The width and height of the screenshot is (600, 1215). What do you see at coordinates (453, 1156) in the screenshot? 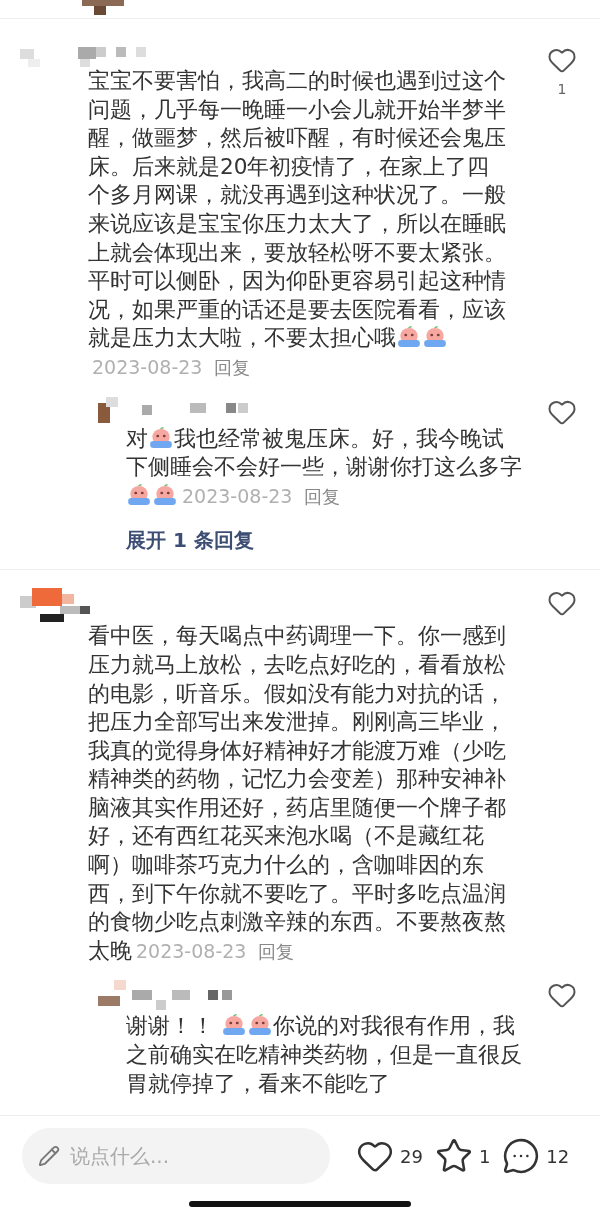
I see `star-icon` at bounding box center [453, 1156].